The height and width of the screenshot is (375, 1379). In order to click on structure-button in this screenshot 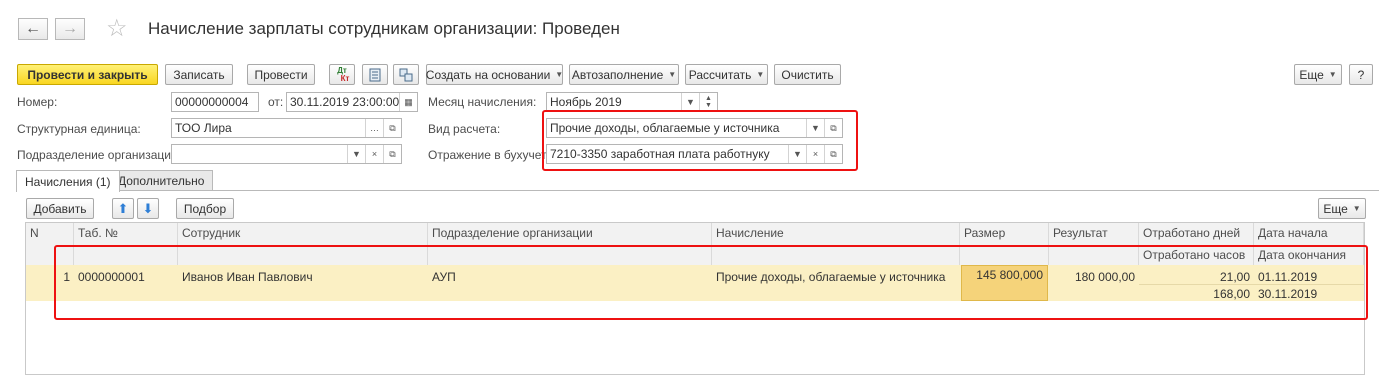, I will do `click(406, 74)`.